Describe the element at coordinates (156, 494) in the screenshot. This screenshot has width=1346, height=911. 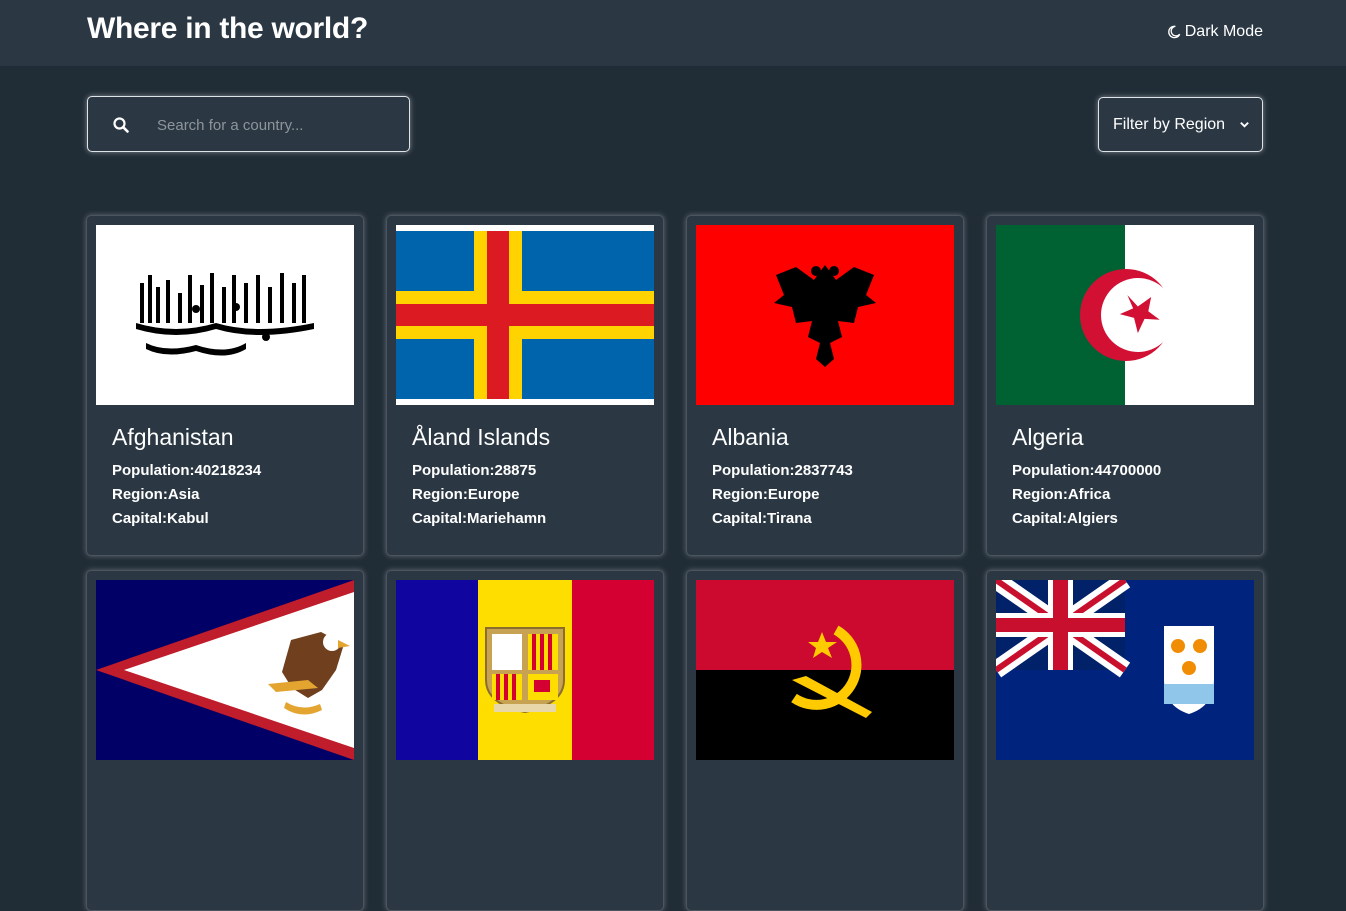
I see `country-region: Region:Asia` at that location.